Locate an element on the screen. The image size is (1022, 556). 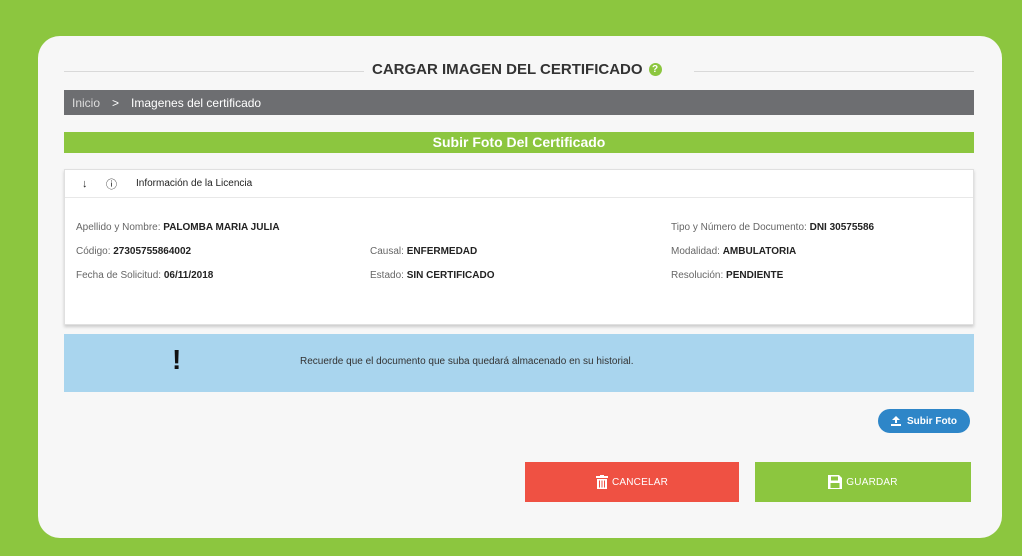
info-icon: ⓘ is located at coordinates (111, 184).